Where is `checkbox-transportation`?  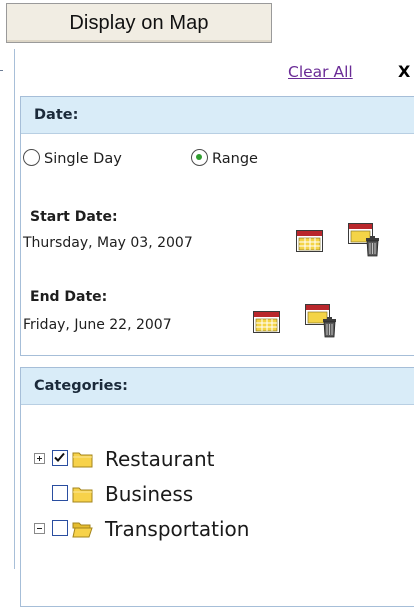 checkbox-transportation is located at coordinates (60, 528).